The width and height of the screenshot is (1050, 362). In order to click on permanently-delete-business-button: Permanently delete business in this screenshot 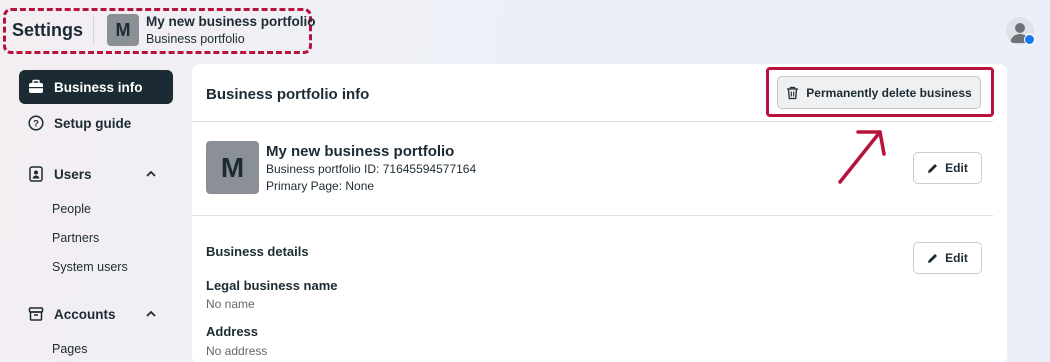, I will do `click(879, 92)`.